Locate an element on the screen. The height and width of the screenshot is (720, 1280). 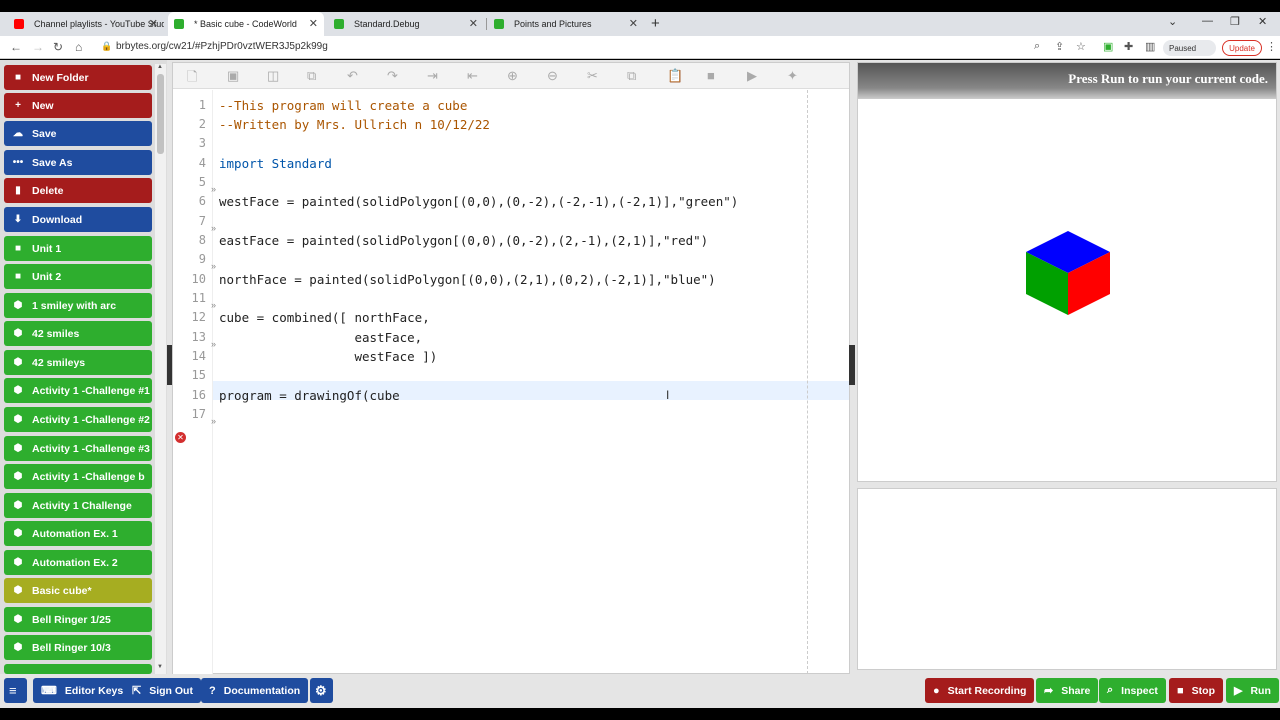
back-icon: ← is located at coordinates (16, 47).